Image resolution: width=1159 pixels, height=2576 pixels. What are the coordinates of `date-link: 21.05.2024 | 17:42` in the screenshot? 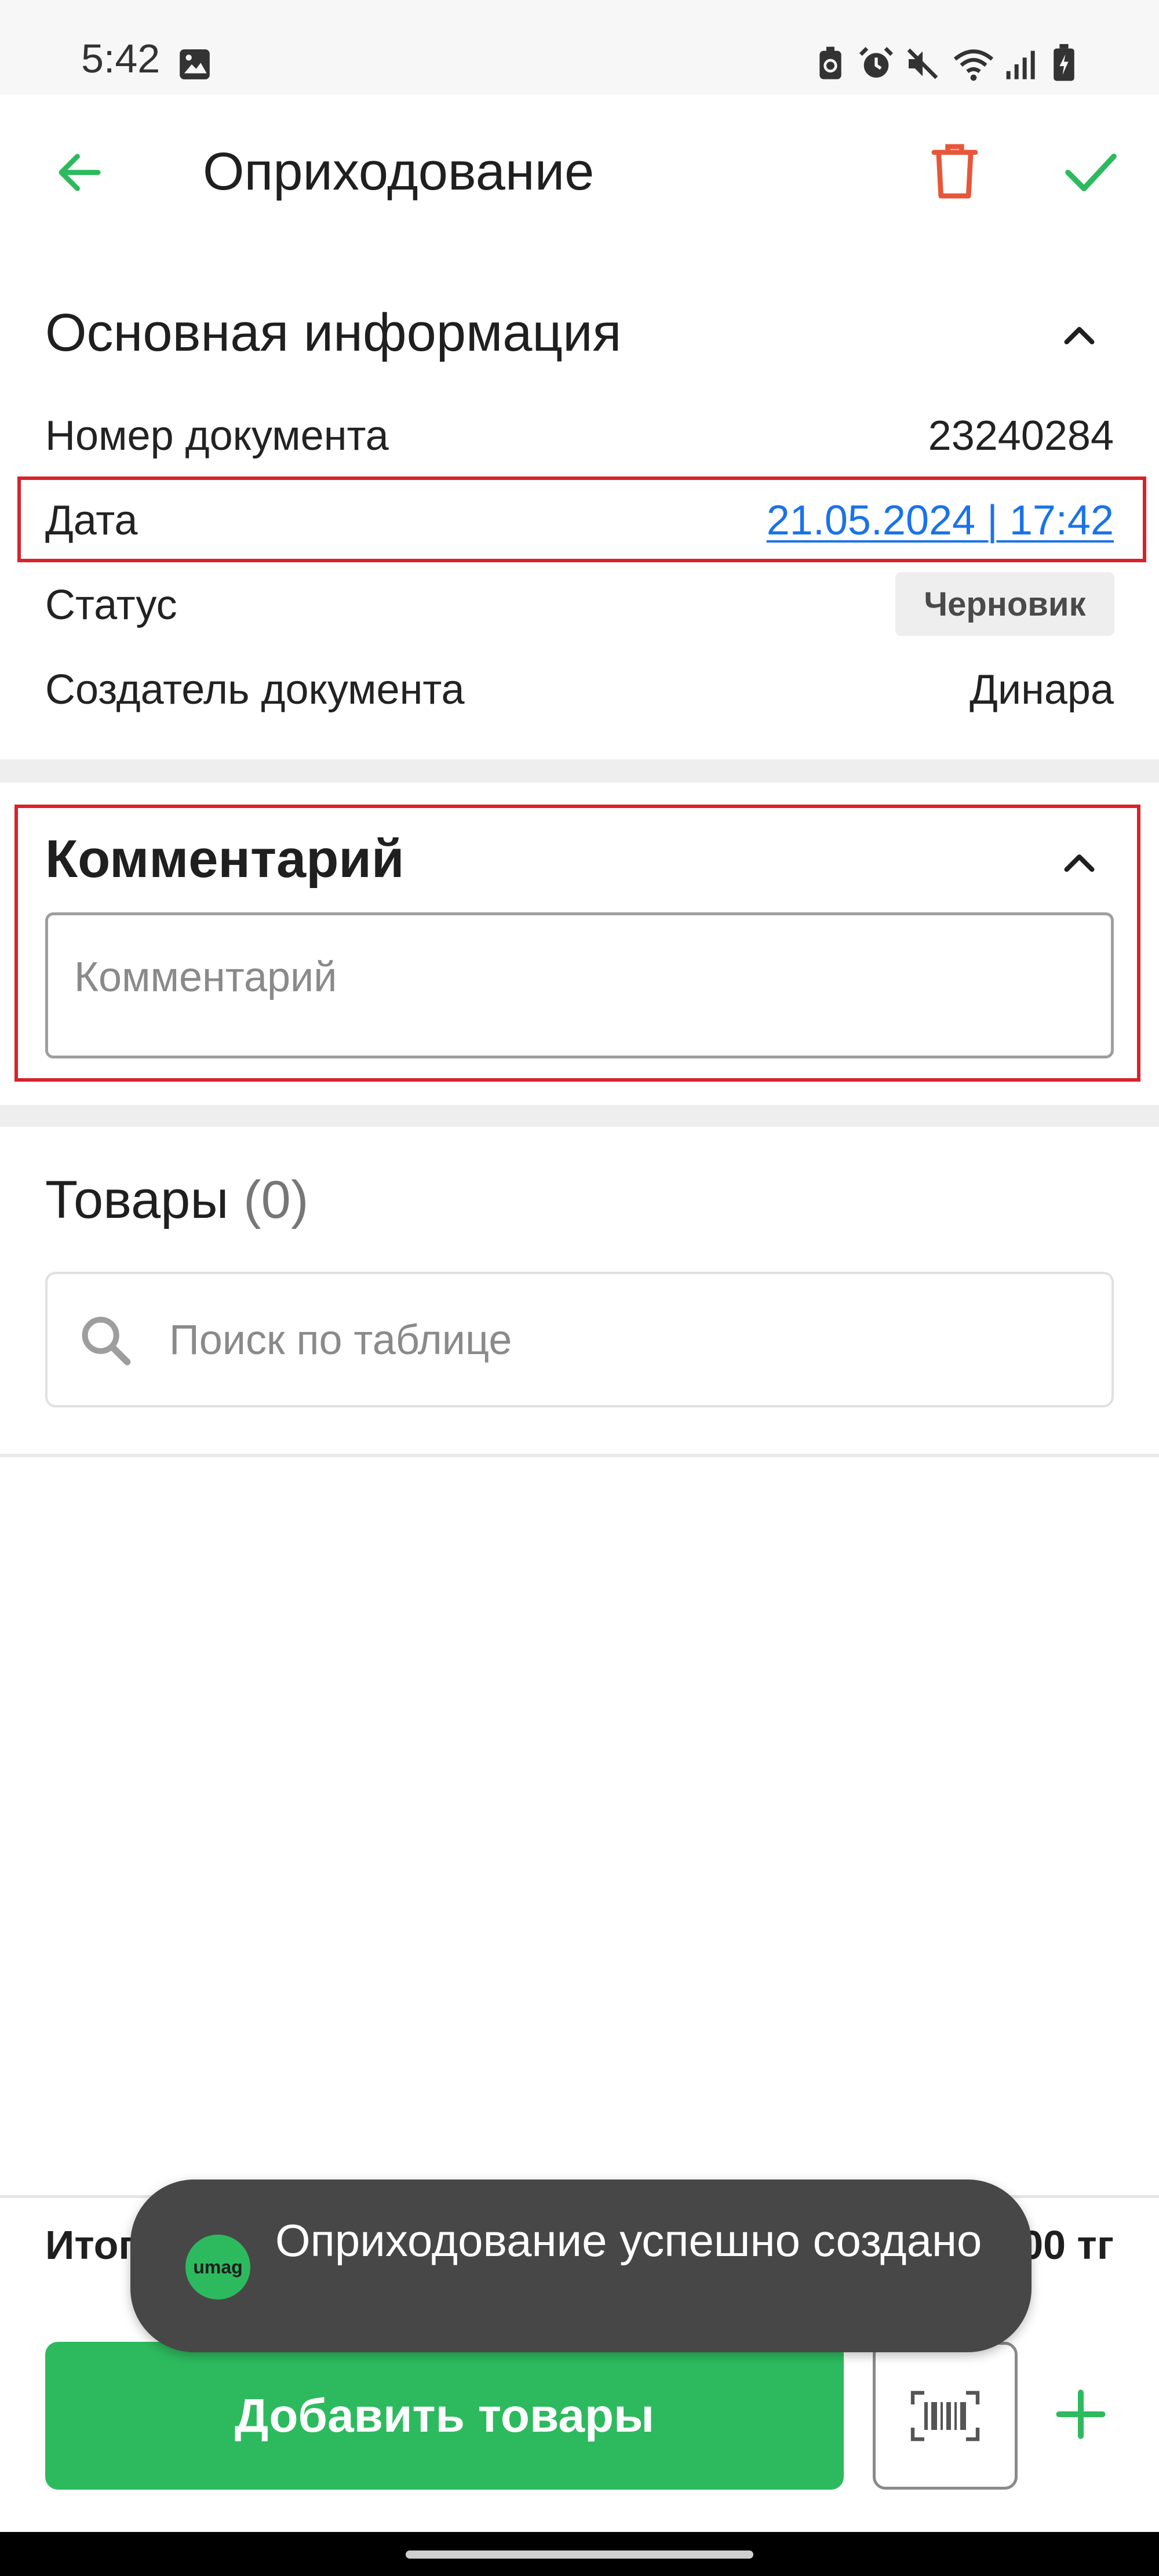 It's located at (941, 520).